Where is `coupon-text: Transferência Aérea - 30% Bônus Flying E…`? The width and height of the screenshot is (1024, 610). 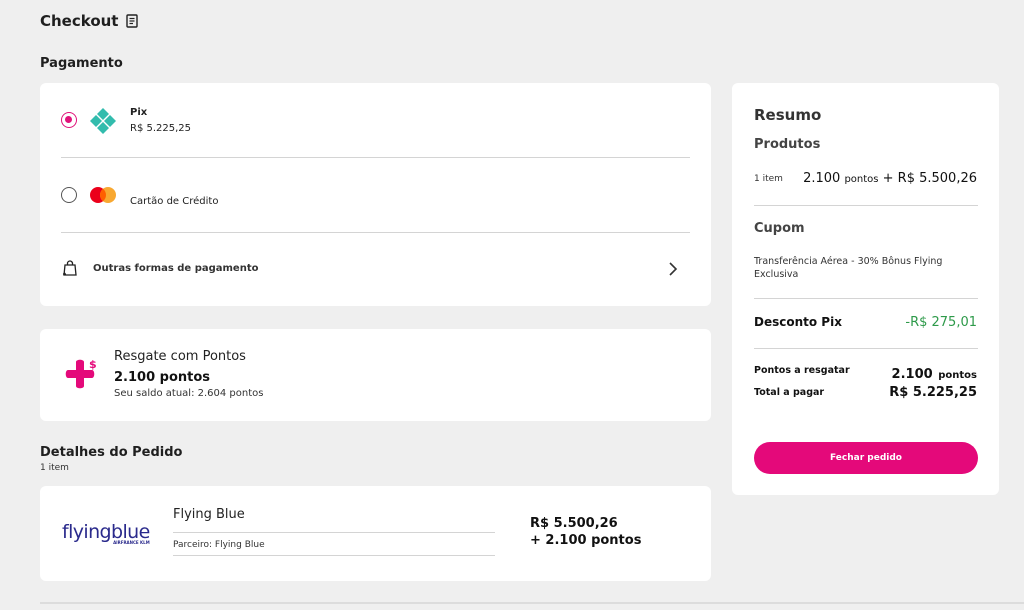
coupon-text: Transferência Aérea - 30% Bônus Flying E… is located at coordinates (848, 268).